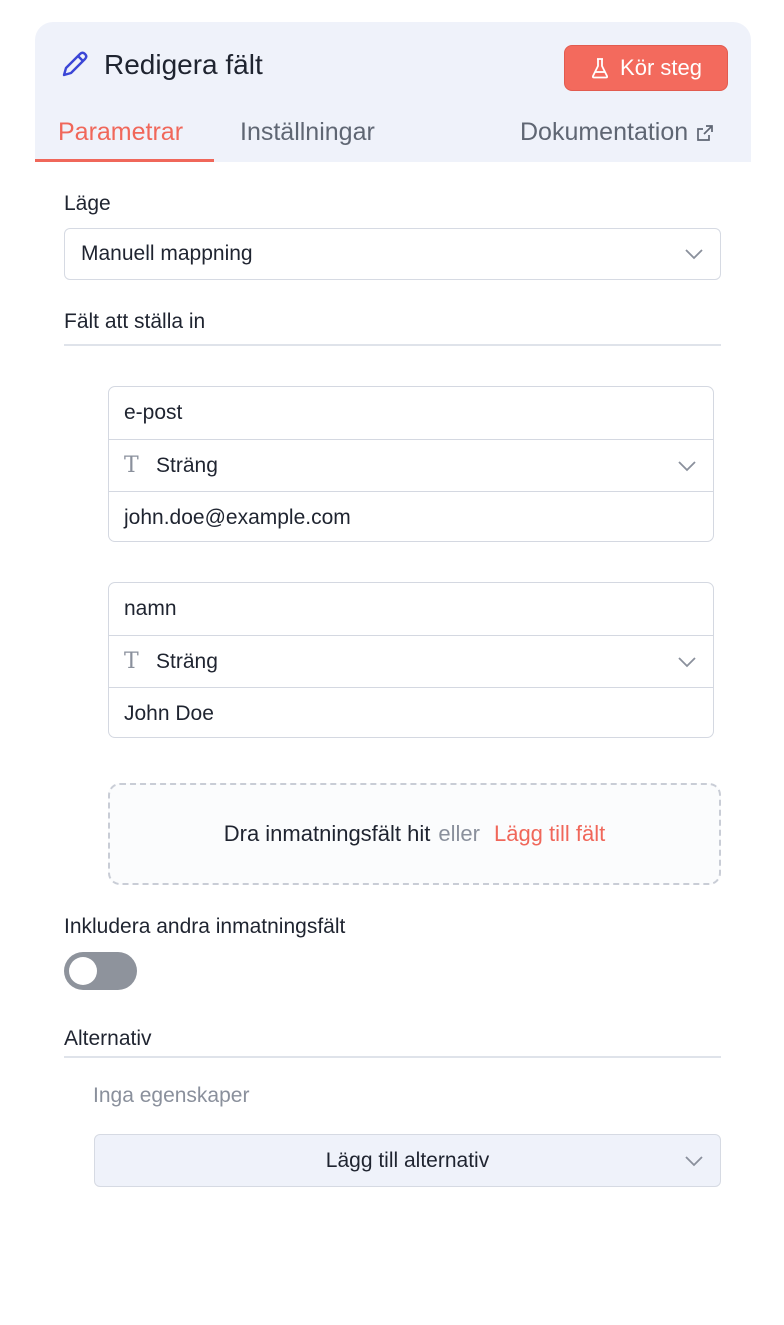 This screenshot has height=1325, width=784. I want to click on mode-value: Manuell mappning, so click(167, 253).